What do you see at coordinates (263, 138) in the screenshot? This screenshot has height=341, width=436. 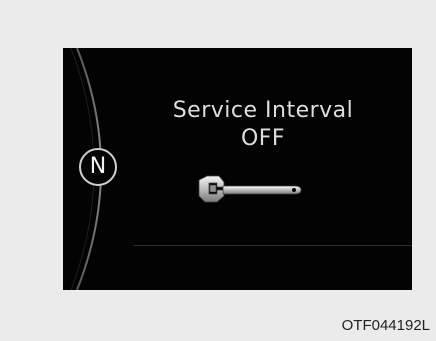 I see `service-interval-status: OFF` at bounding box center [263, 138].